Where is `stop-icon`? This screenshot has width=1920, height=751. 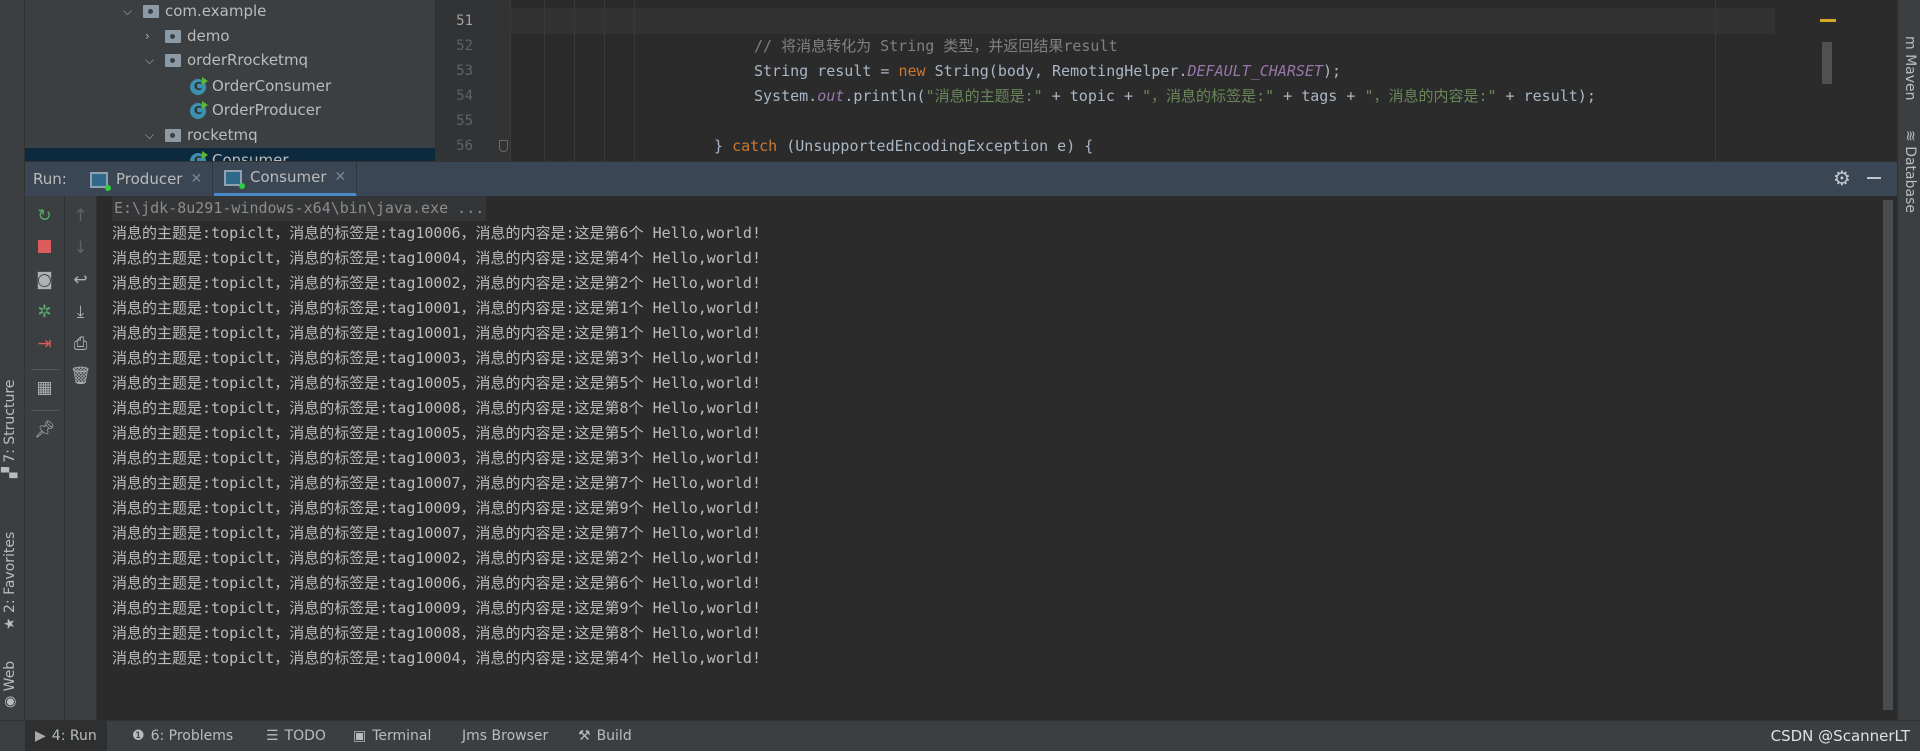
stop-icon is located at coordinates (44, 248).